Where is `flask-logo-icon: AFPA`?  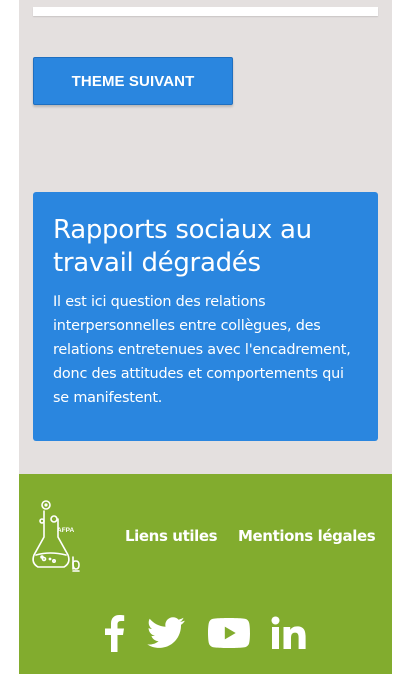
flask-logo-icon: AFPA is located at coordinates (56, 536).